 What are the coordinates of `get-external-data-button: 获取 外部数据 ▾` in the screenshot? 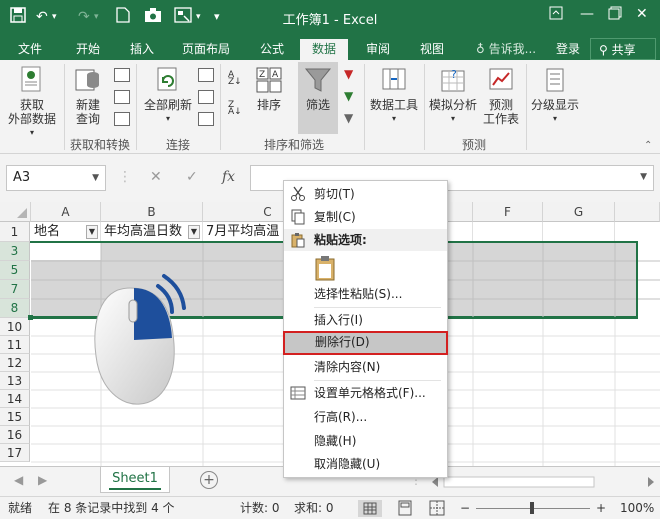 It's located at (32, 103).